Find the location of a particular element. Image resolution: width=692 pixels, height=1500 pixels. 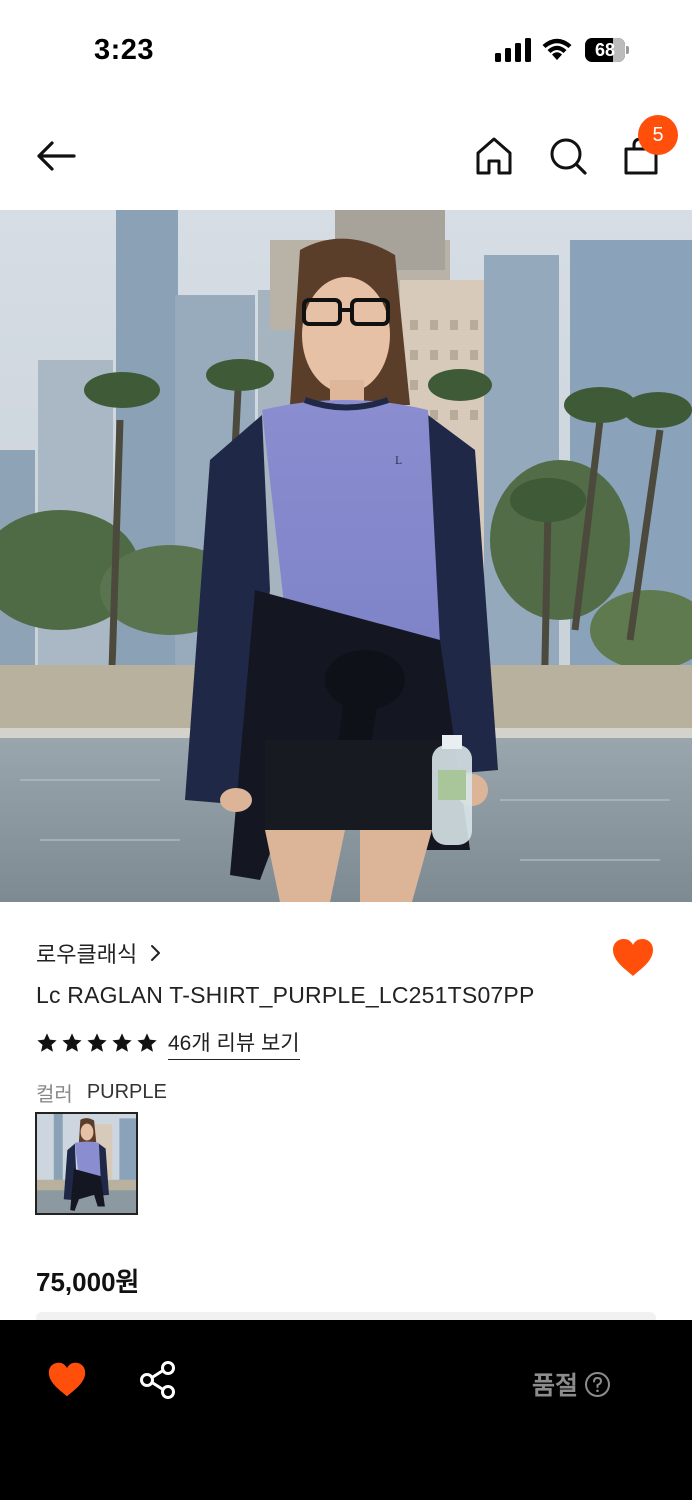

color-row: 컬러 PURPLE is located at coordinates (101, 1092).